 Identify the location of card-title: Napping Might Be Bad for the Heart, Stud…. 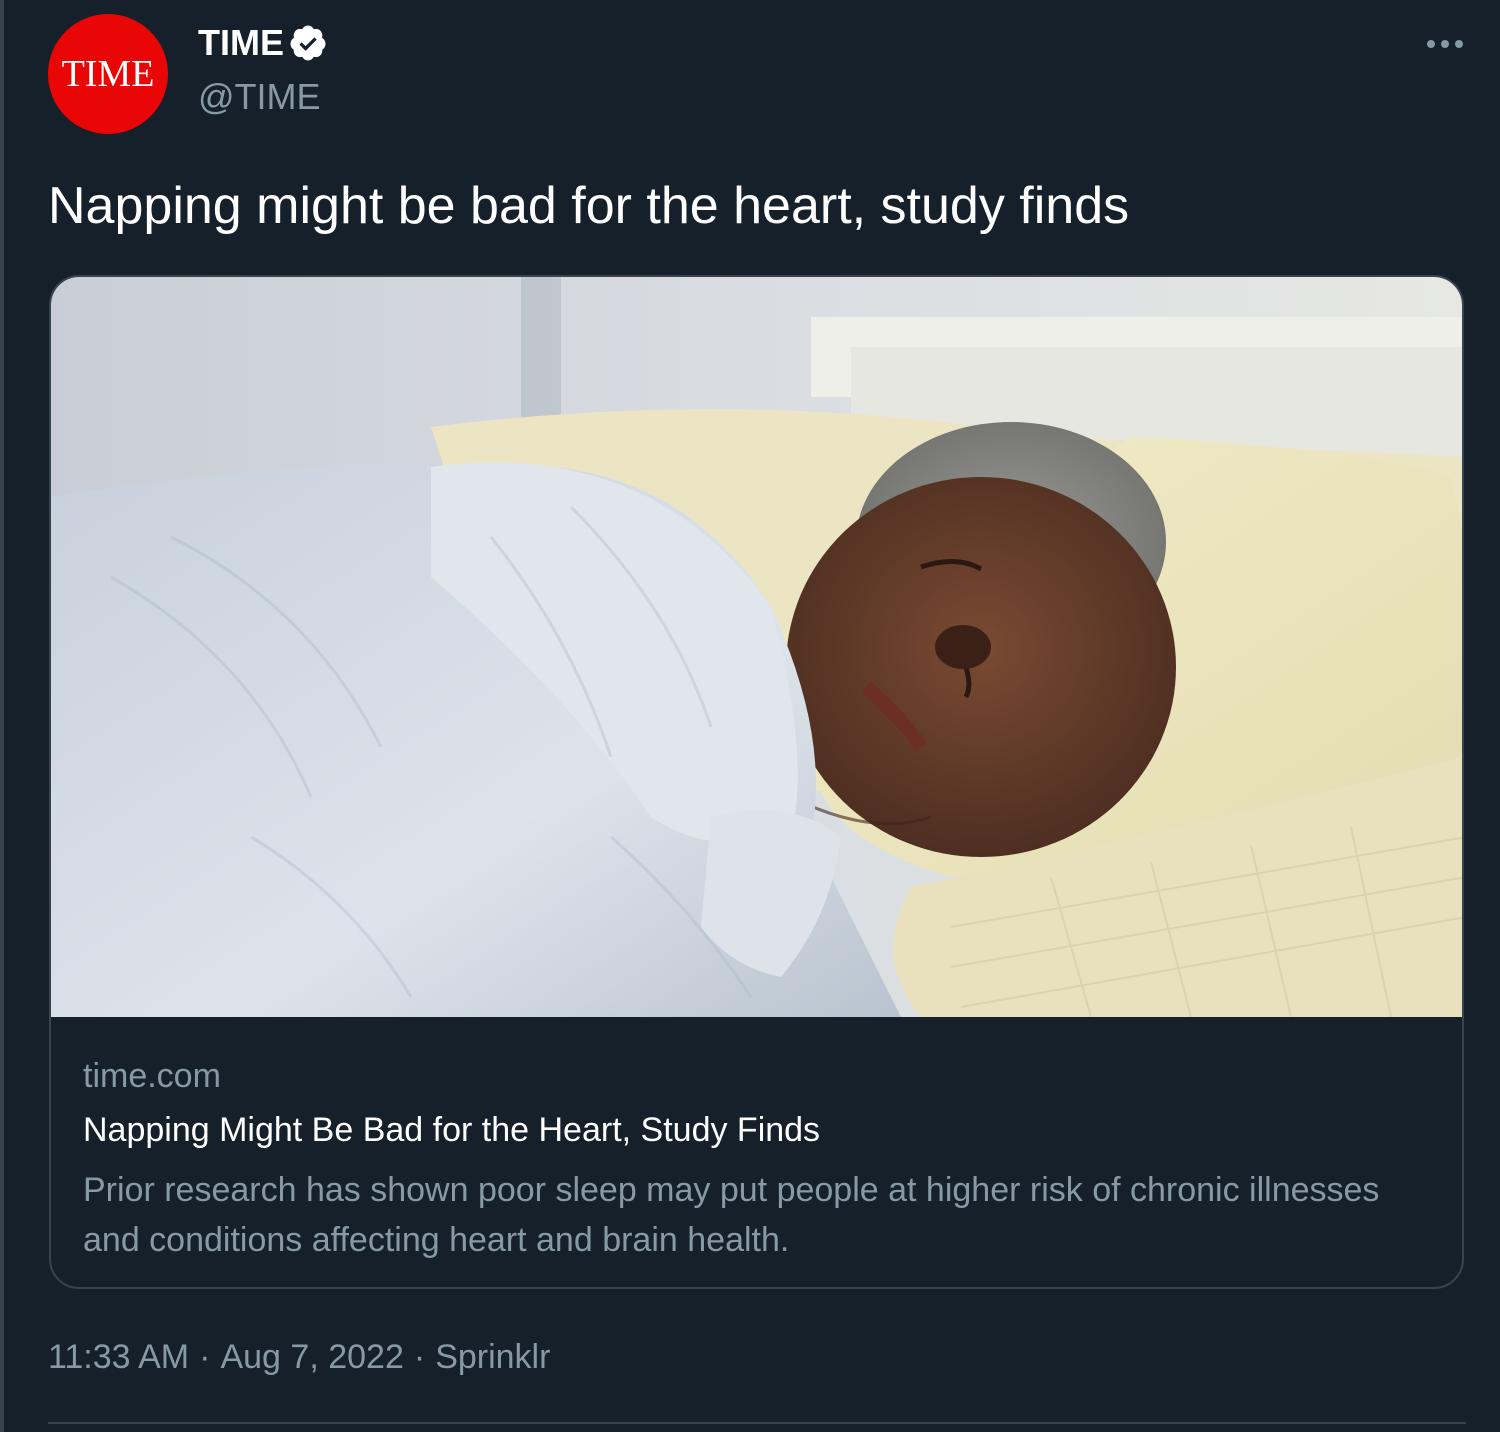
(451, 1130).